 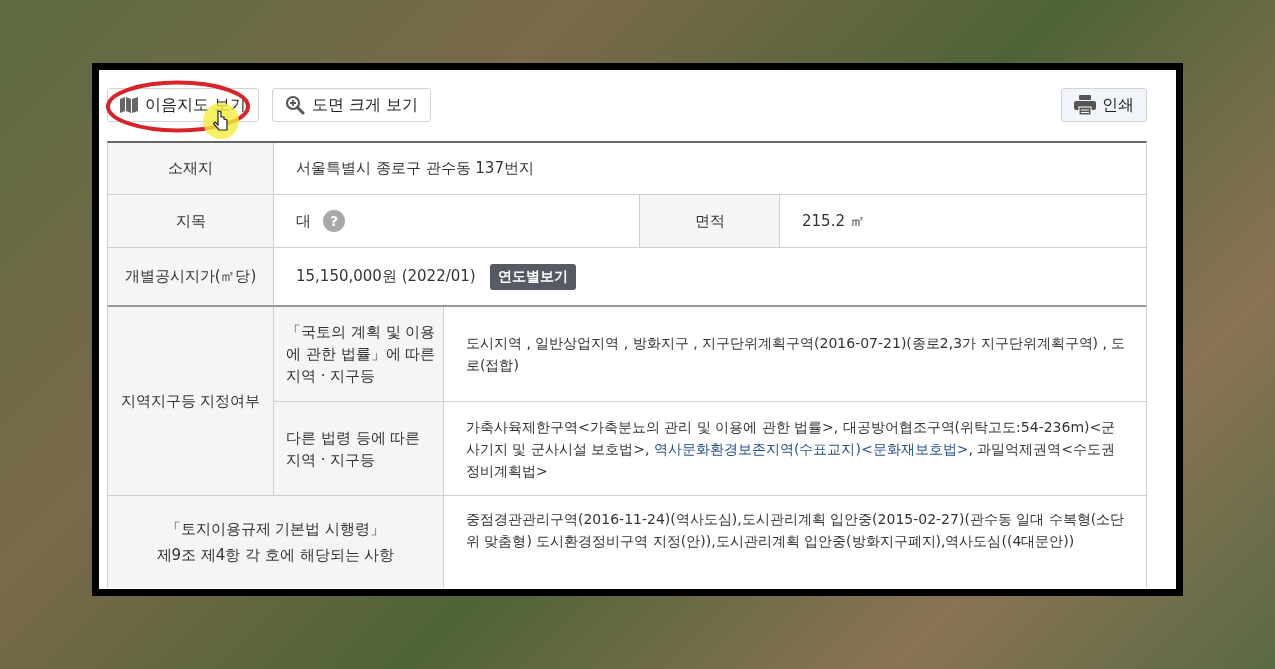 What do you see at coordinates (710, 221) in the screenshot?
I see `header-cell: 면적` at bounding box center [710, 221].